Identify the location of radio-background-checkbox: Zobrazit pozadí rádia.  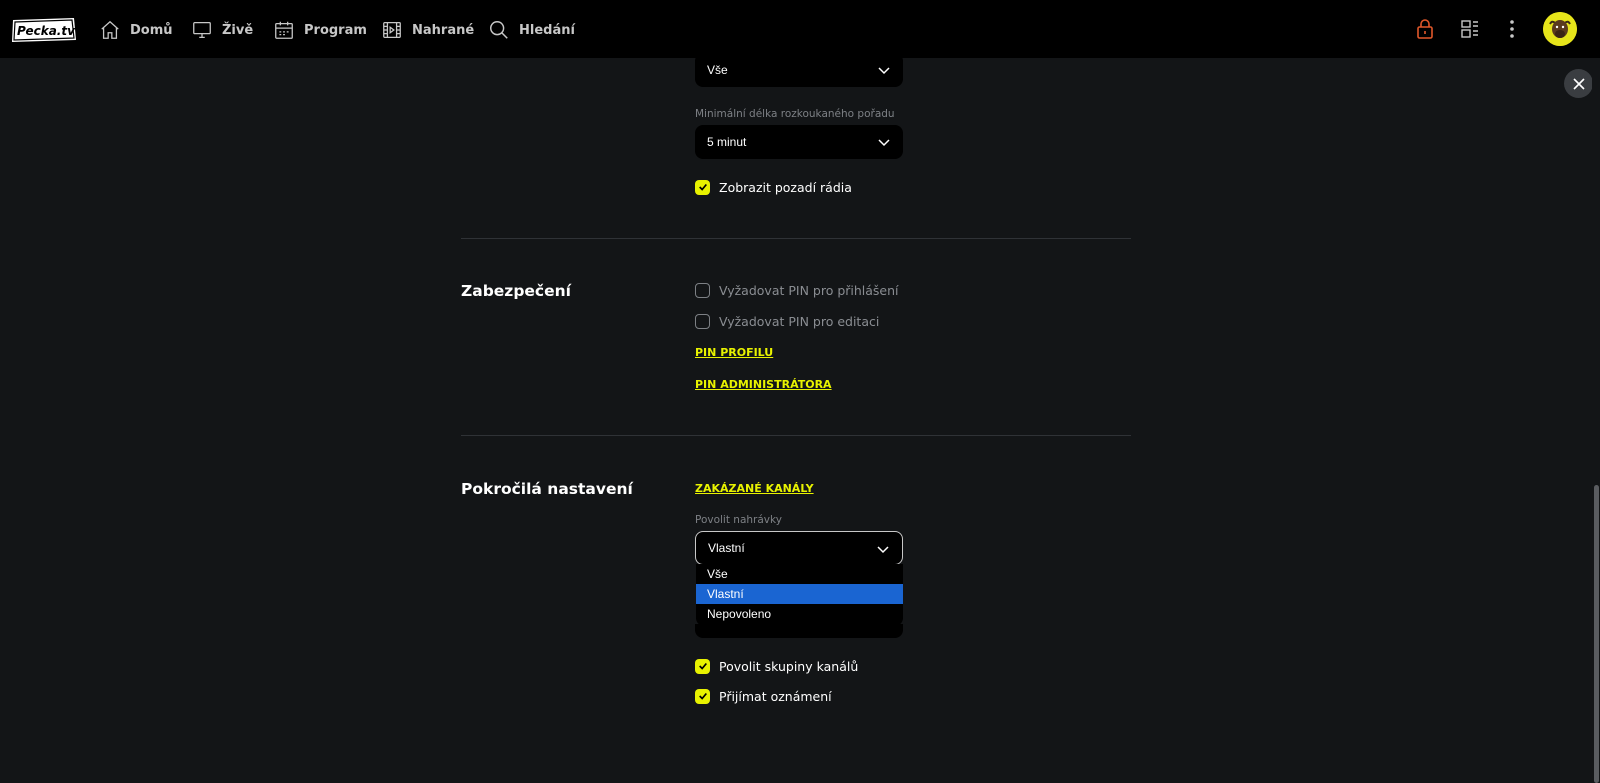
(773, 187).